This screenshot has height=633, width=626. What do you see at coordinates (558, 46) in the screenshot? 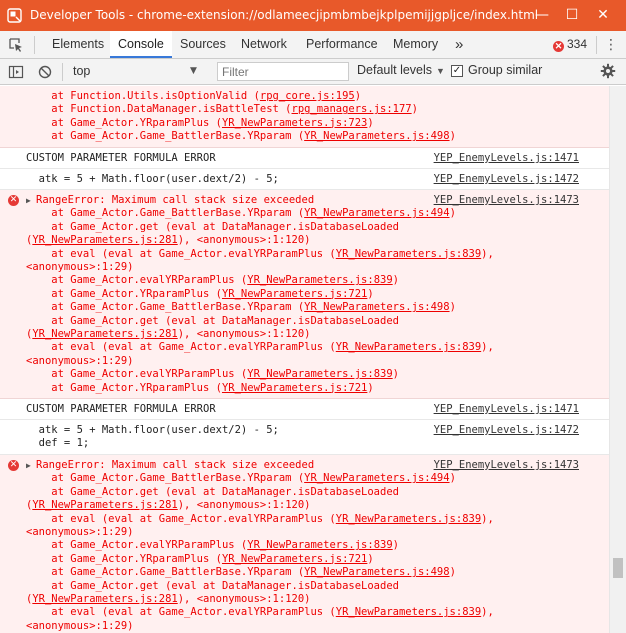
I see `error-icon: ✕` at bounding box center [558, 46].